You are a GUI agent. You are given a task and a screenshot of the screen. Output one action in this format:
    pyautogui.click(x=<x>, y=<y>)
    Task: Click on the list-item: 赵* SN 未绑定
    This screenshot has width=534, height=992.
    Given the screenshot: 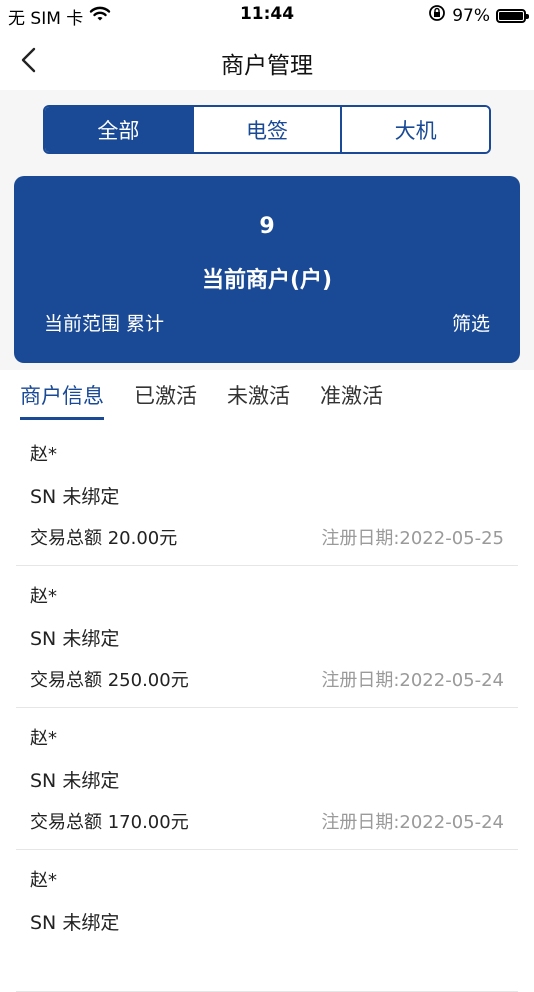 What is the action you would take?
    pyautogui.click(x=267, y=921)
    